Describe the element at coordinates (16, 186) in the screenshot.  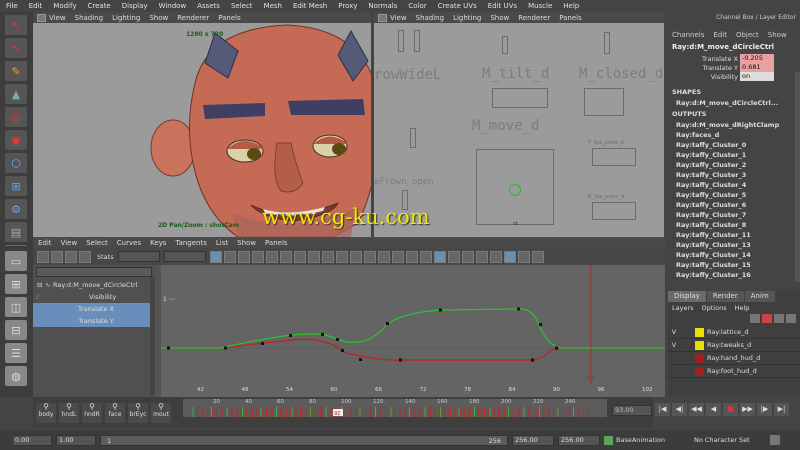
I see `soft-mod-icon: ⊞` at that location.